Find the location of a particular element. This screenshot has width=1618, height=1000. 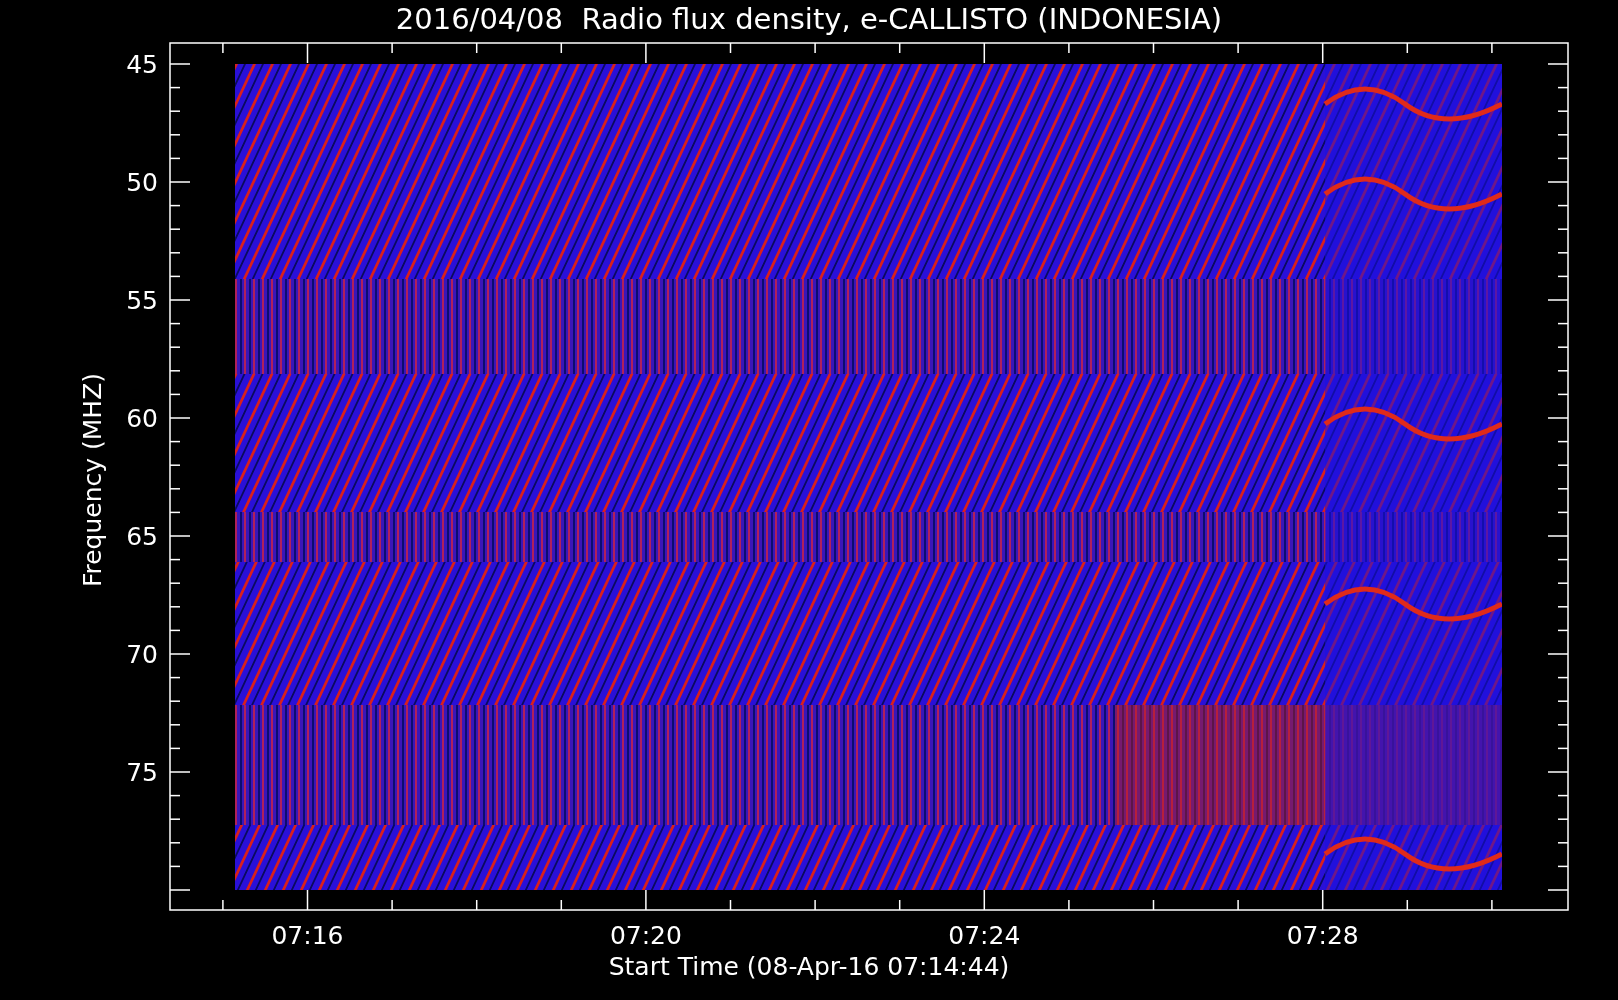

axis-tick-label: 45 is located at coordinates (142, 64).